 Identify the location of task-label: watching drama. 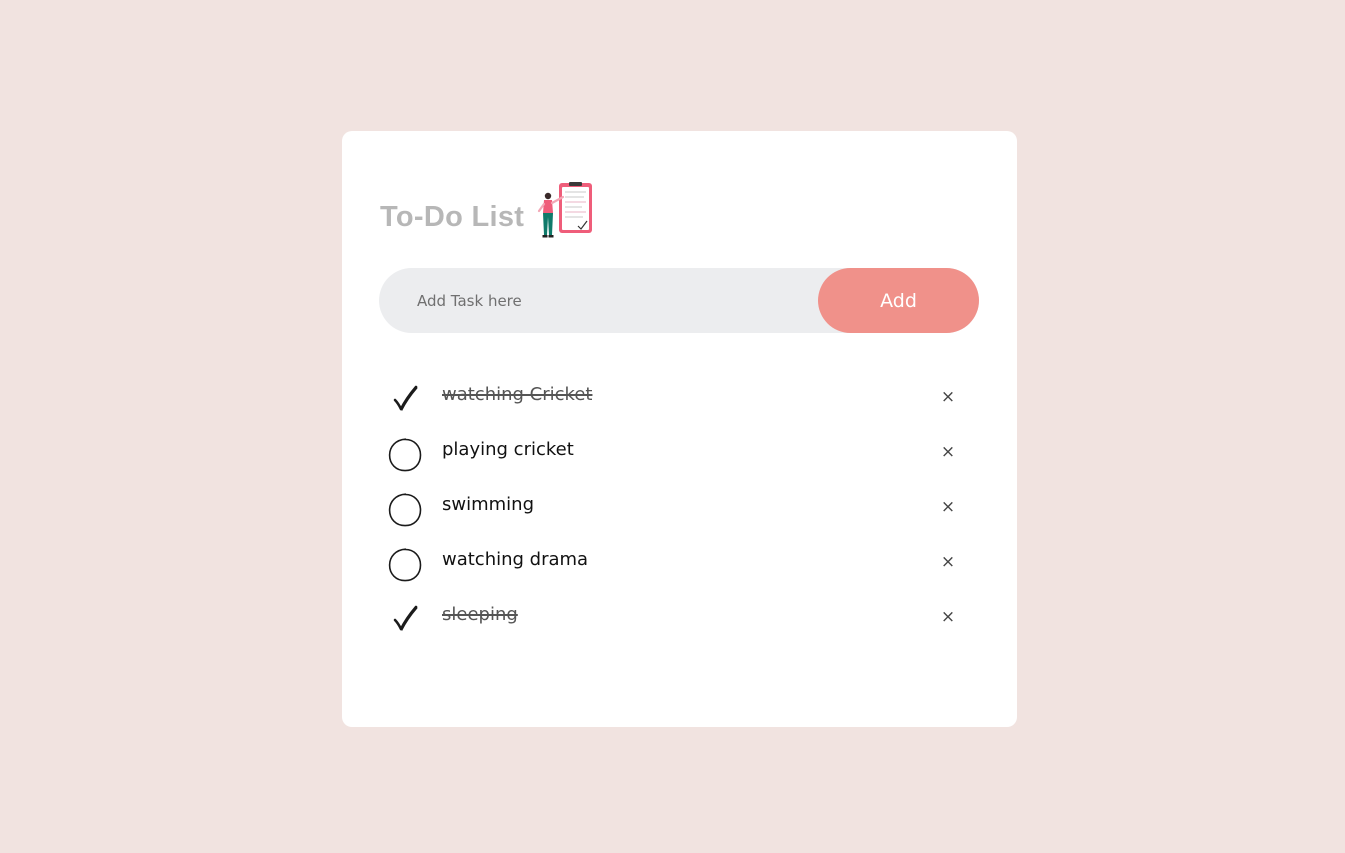
(515, 559).